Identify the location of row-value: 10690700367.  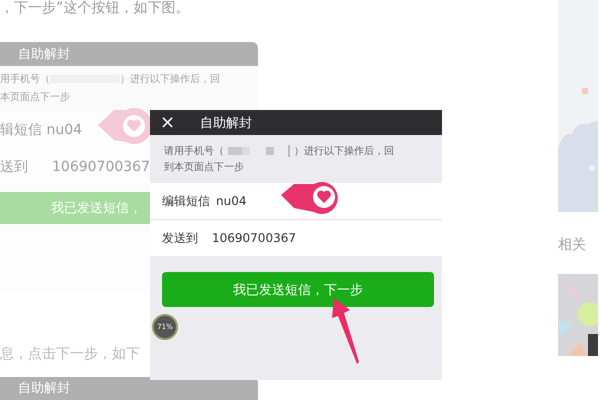
(254, 238).